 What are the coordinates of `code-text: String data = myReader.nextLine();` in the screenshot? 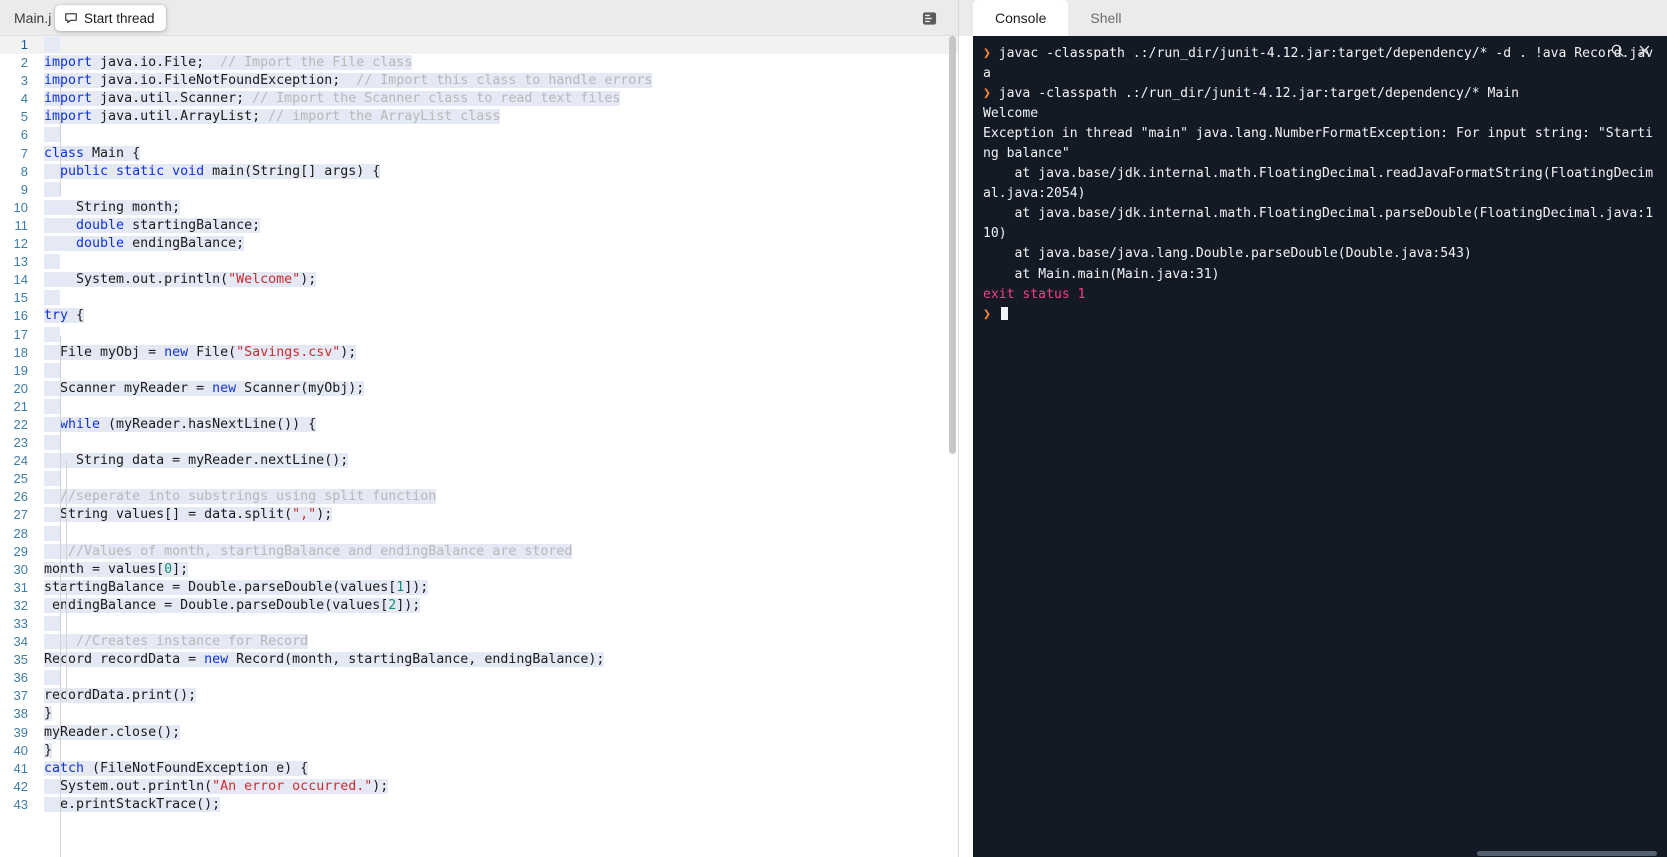 It's located at (196, 461).